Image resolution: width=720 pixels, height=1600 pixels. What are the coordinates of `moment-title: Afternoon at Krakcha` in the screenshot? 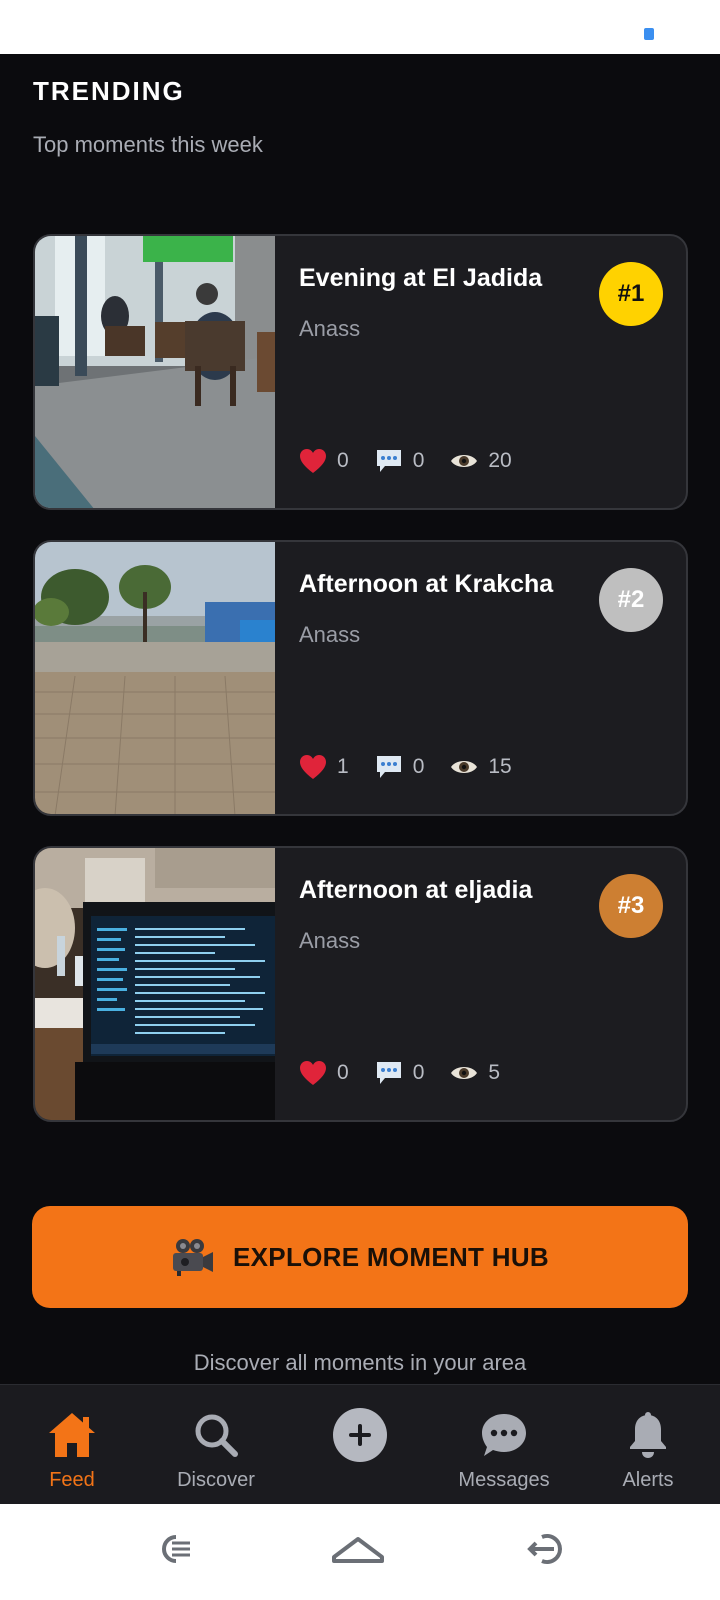 It's located at (426, 584).